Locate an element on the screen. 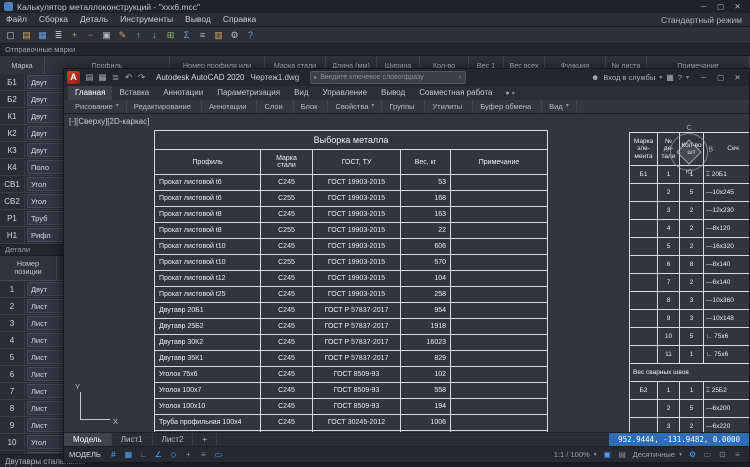  undo-icon: ↶ is located at coordinates (128, 77).